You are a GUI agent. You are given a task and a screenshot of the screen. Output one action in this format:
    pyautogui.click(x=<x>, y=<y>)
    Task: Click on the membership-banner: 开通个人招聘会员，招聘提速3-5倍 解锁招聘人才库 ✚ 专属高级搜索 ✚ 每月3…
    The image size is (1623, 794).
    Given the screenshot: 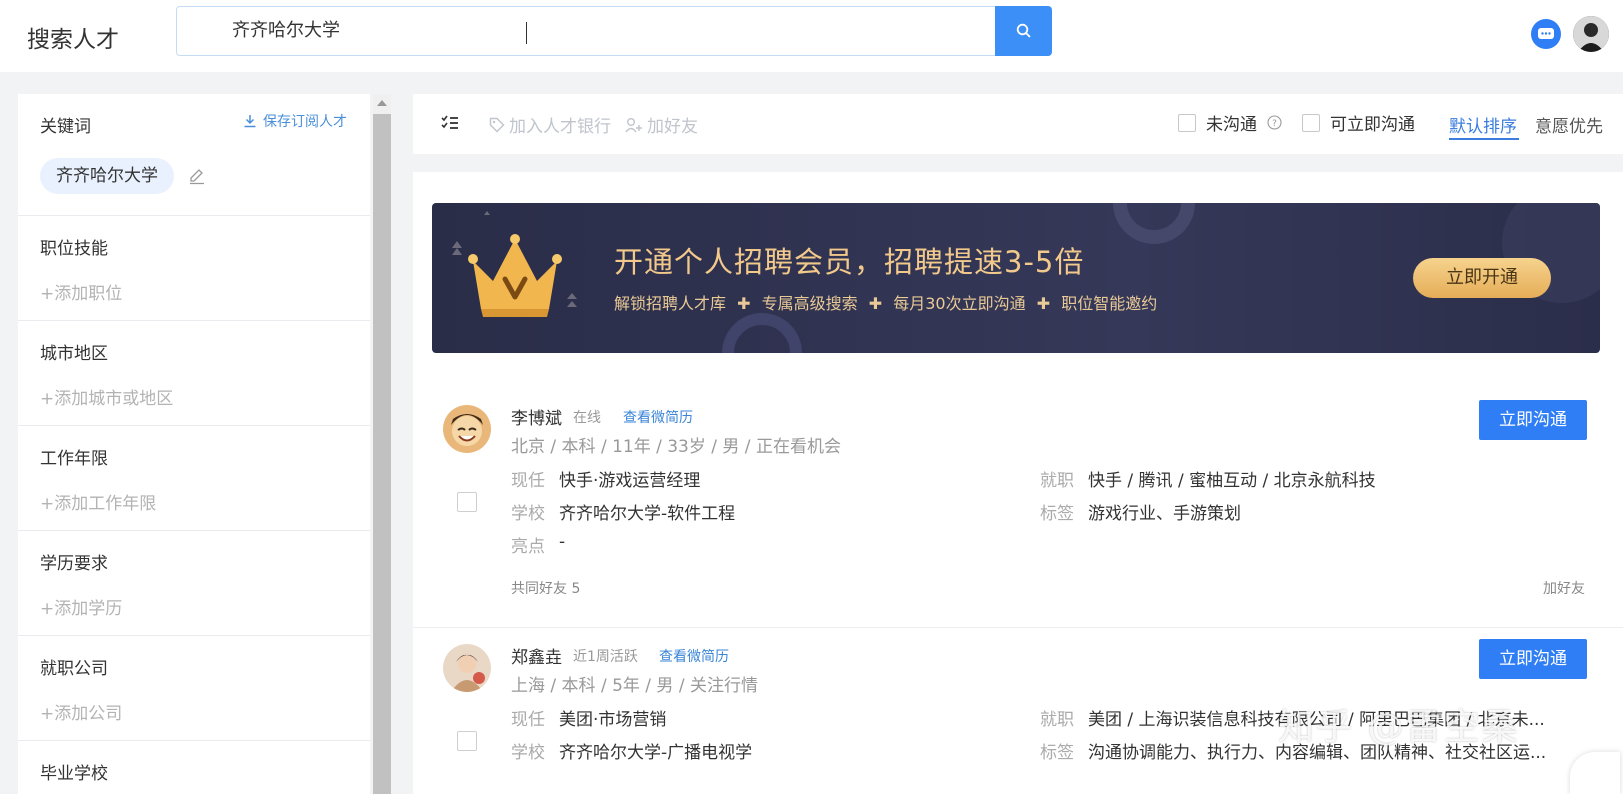 What is the action you would take?
    pyautogui.click(x=1016, y=278)
    